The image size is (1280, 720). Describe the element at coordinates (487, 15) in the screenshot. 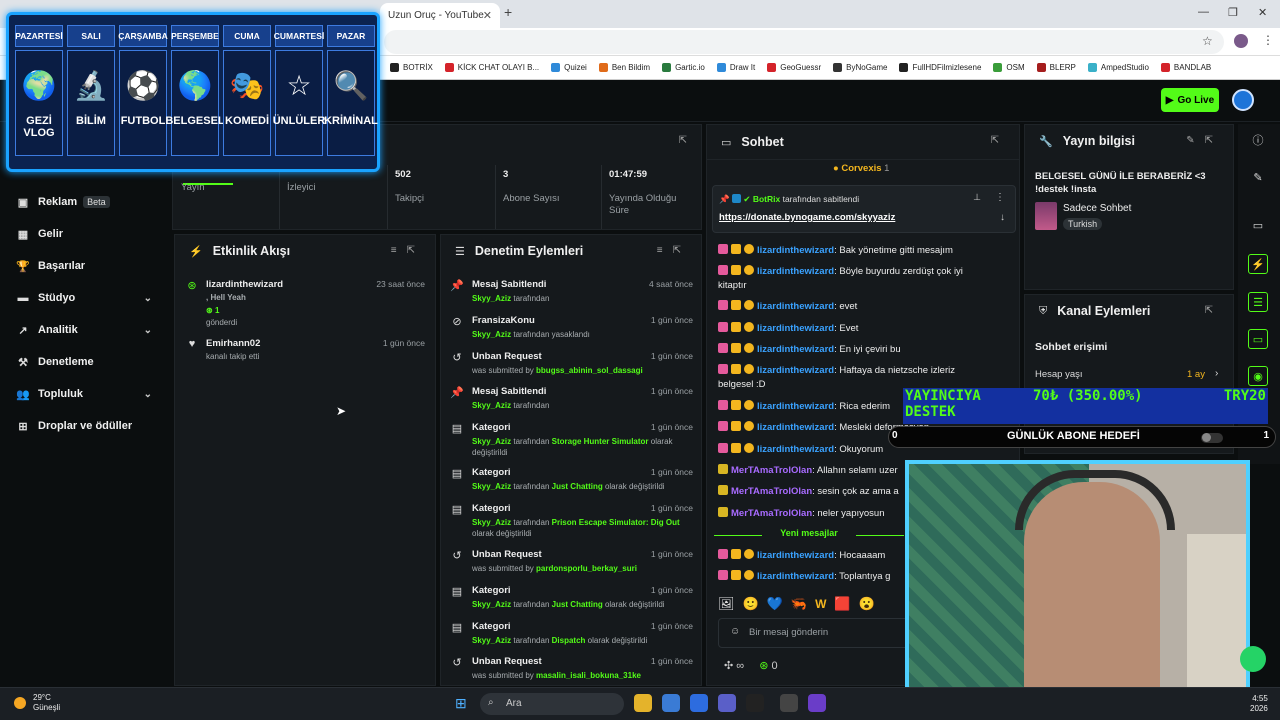

I see `tab-close-icon: ✕` at that location.